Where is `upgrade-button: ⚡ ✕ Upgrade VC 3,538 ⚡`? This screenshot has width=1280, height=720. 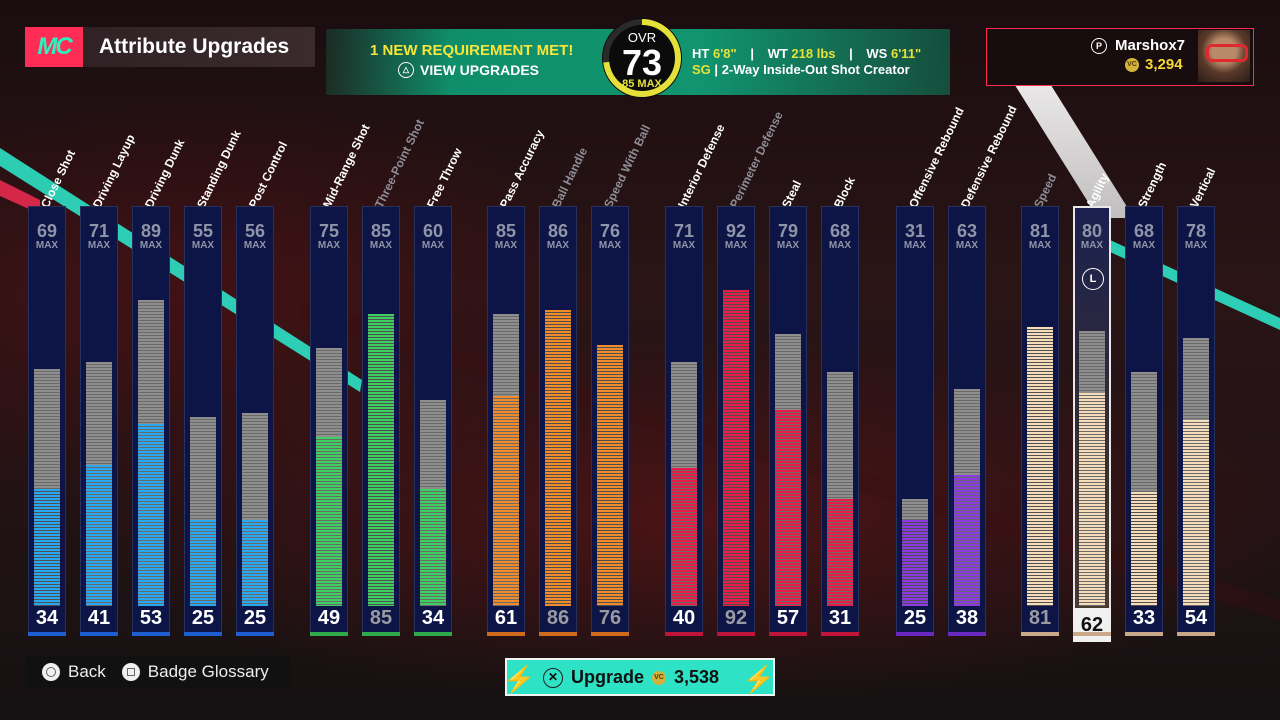
upgrade-button: ⚡ ✕ Upgrade VC 3,538 ⚡ is located at coordinates (640, 677).